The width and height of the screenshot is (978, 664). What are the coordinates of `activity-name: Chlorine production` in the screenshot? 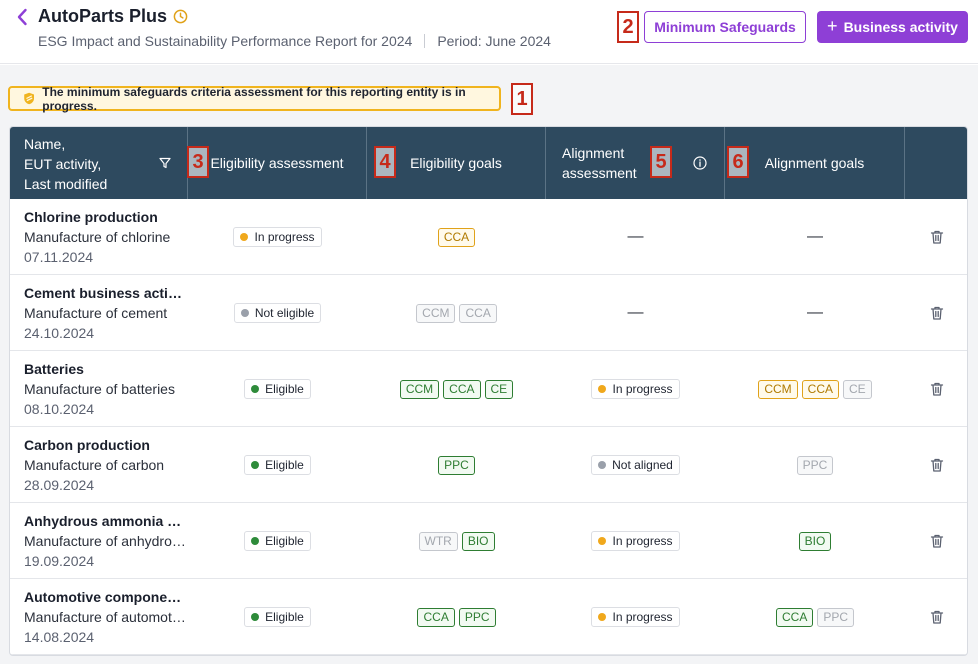 It's located at (106, 217).